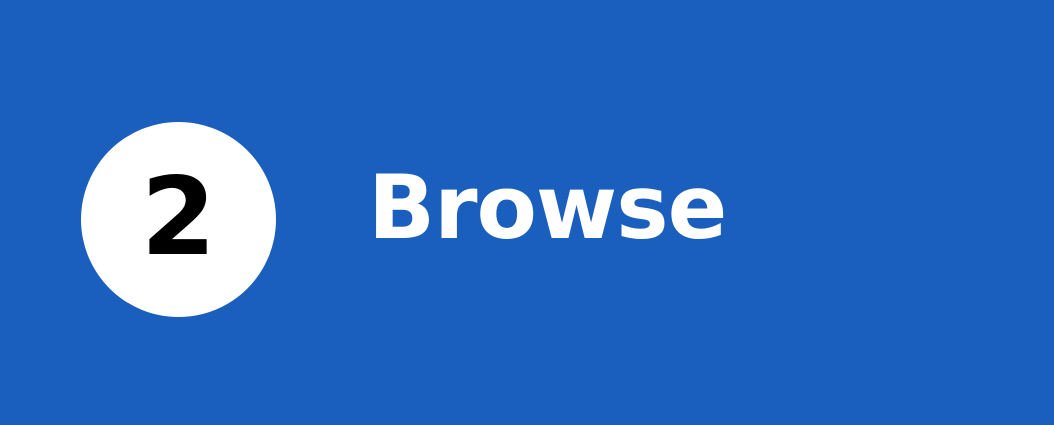 The height and width of the screenshot is (425, 1054). I want to click on step-number-badge: 2, so click(178, 219).